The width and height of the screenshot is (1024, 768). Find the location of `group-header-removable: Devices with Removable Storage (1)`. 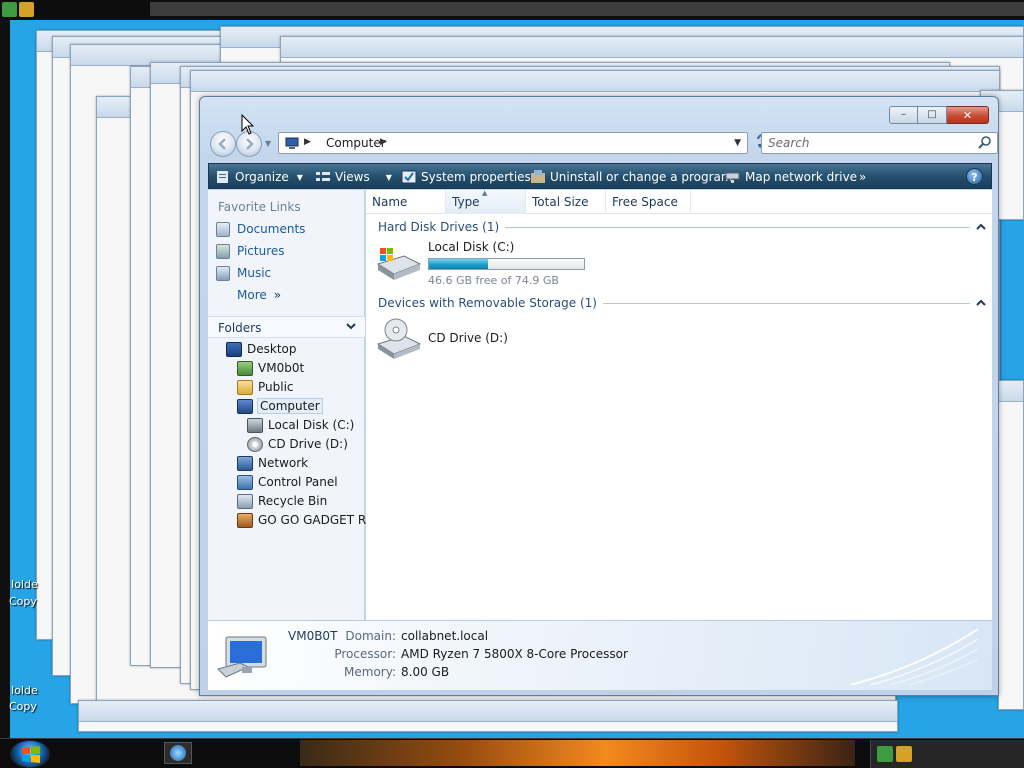

group-header-removable: Devices with Removable Storage (1) is located at coordinates (682, 303).